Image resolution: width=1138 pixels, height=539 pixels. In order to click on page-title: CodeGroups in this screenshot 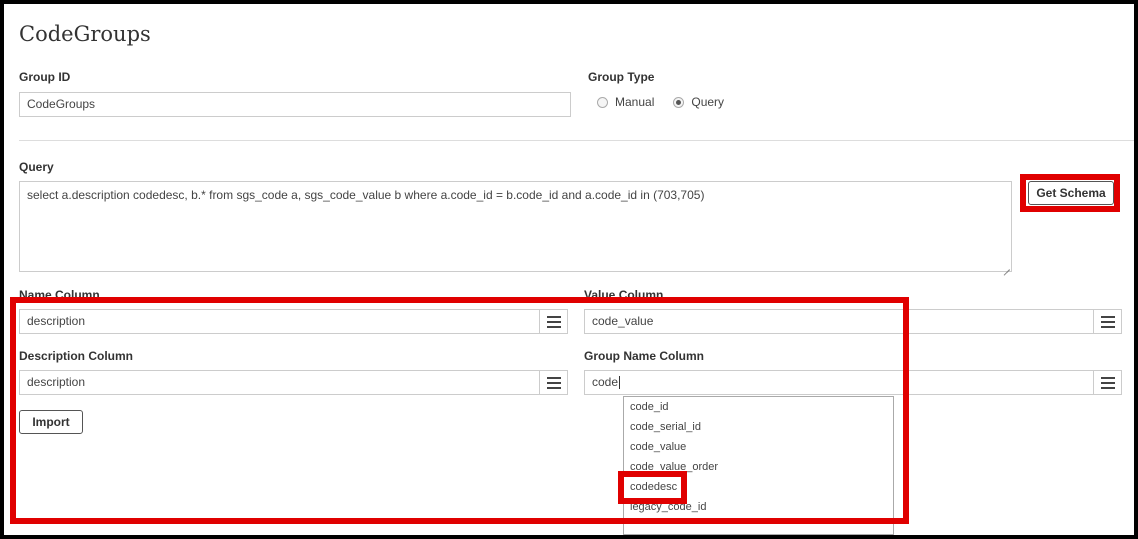, I will do `click(85, 34)`.